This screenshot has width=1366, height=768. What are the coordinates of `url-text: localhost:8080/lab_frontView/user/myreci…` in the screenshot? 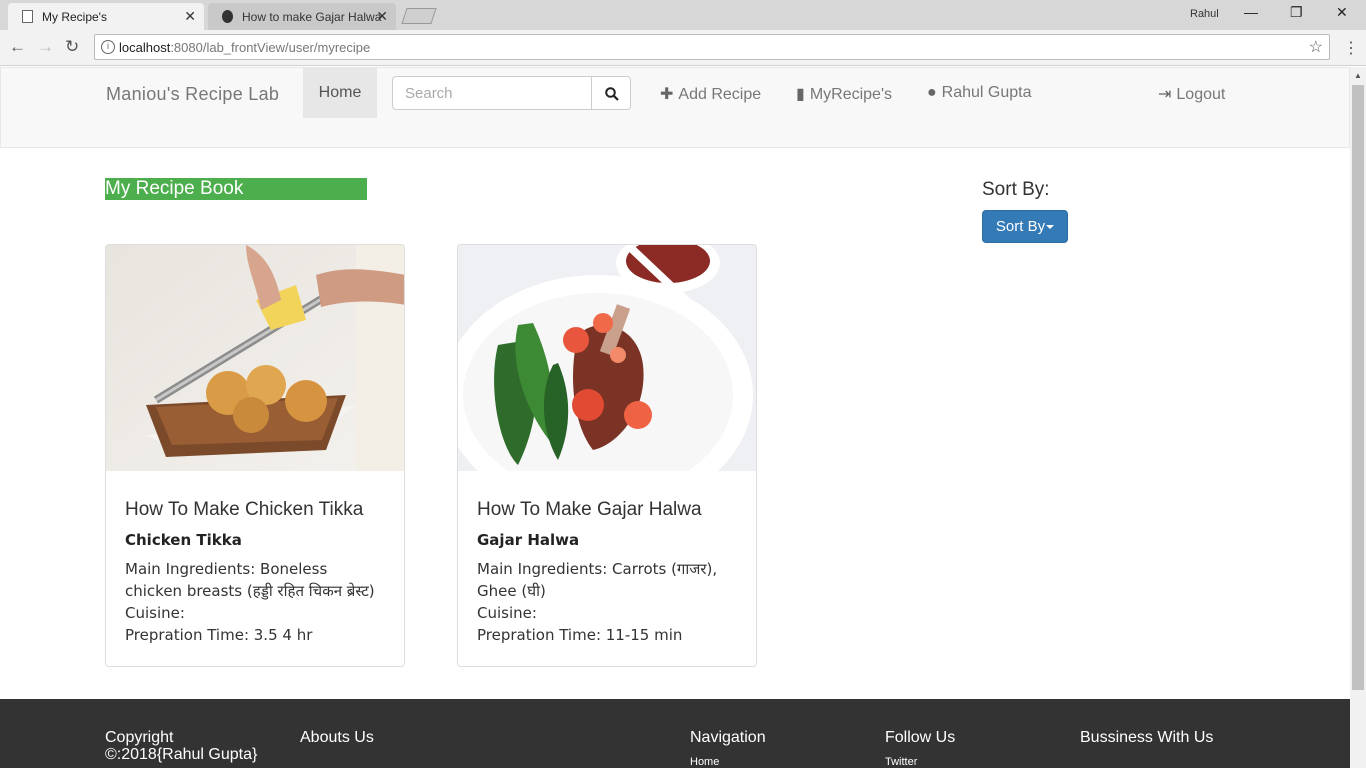 It's located at (244, 47).